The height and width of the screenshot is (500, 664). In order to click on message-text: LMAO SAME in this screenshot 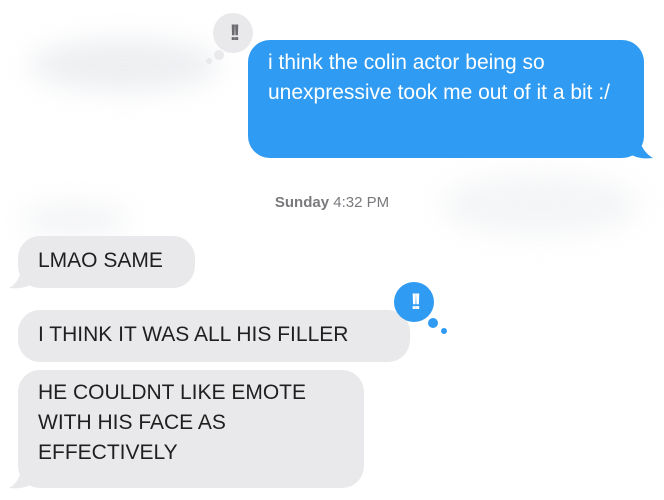, I will do `click(100, 260)`.